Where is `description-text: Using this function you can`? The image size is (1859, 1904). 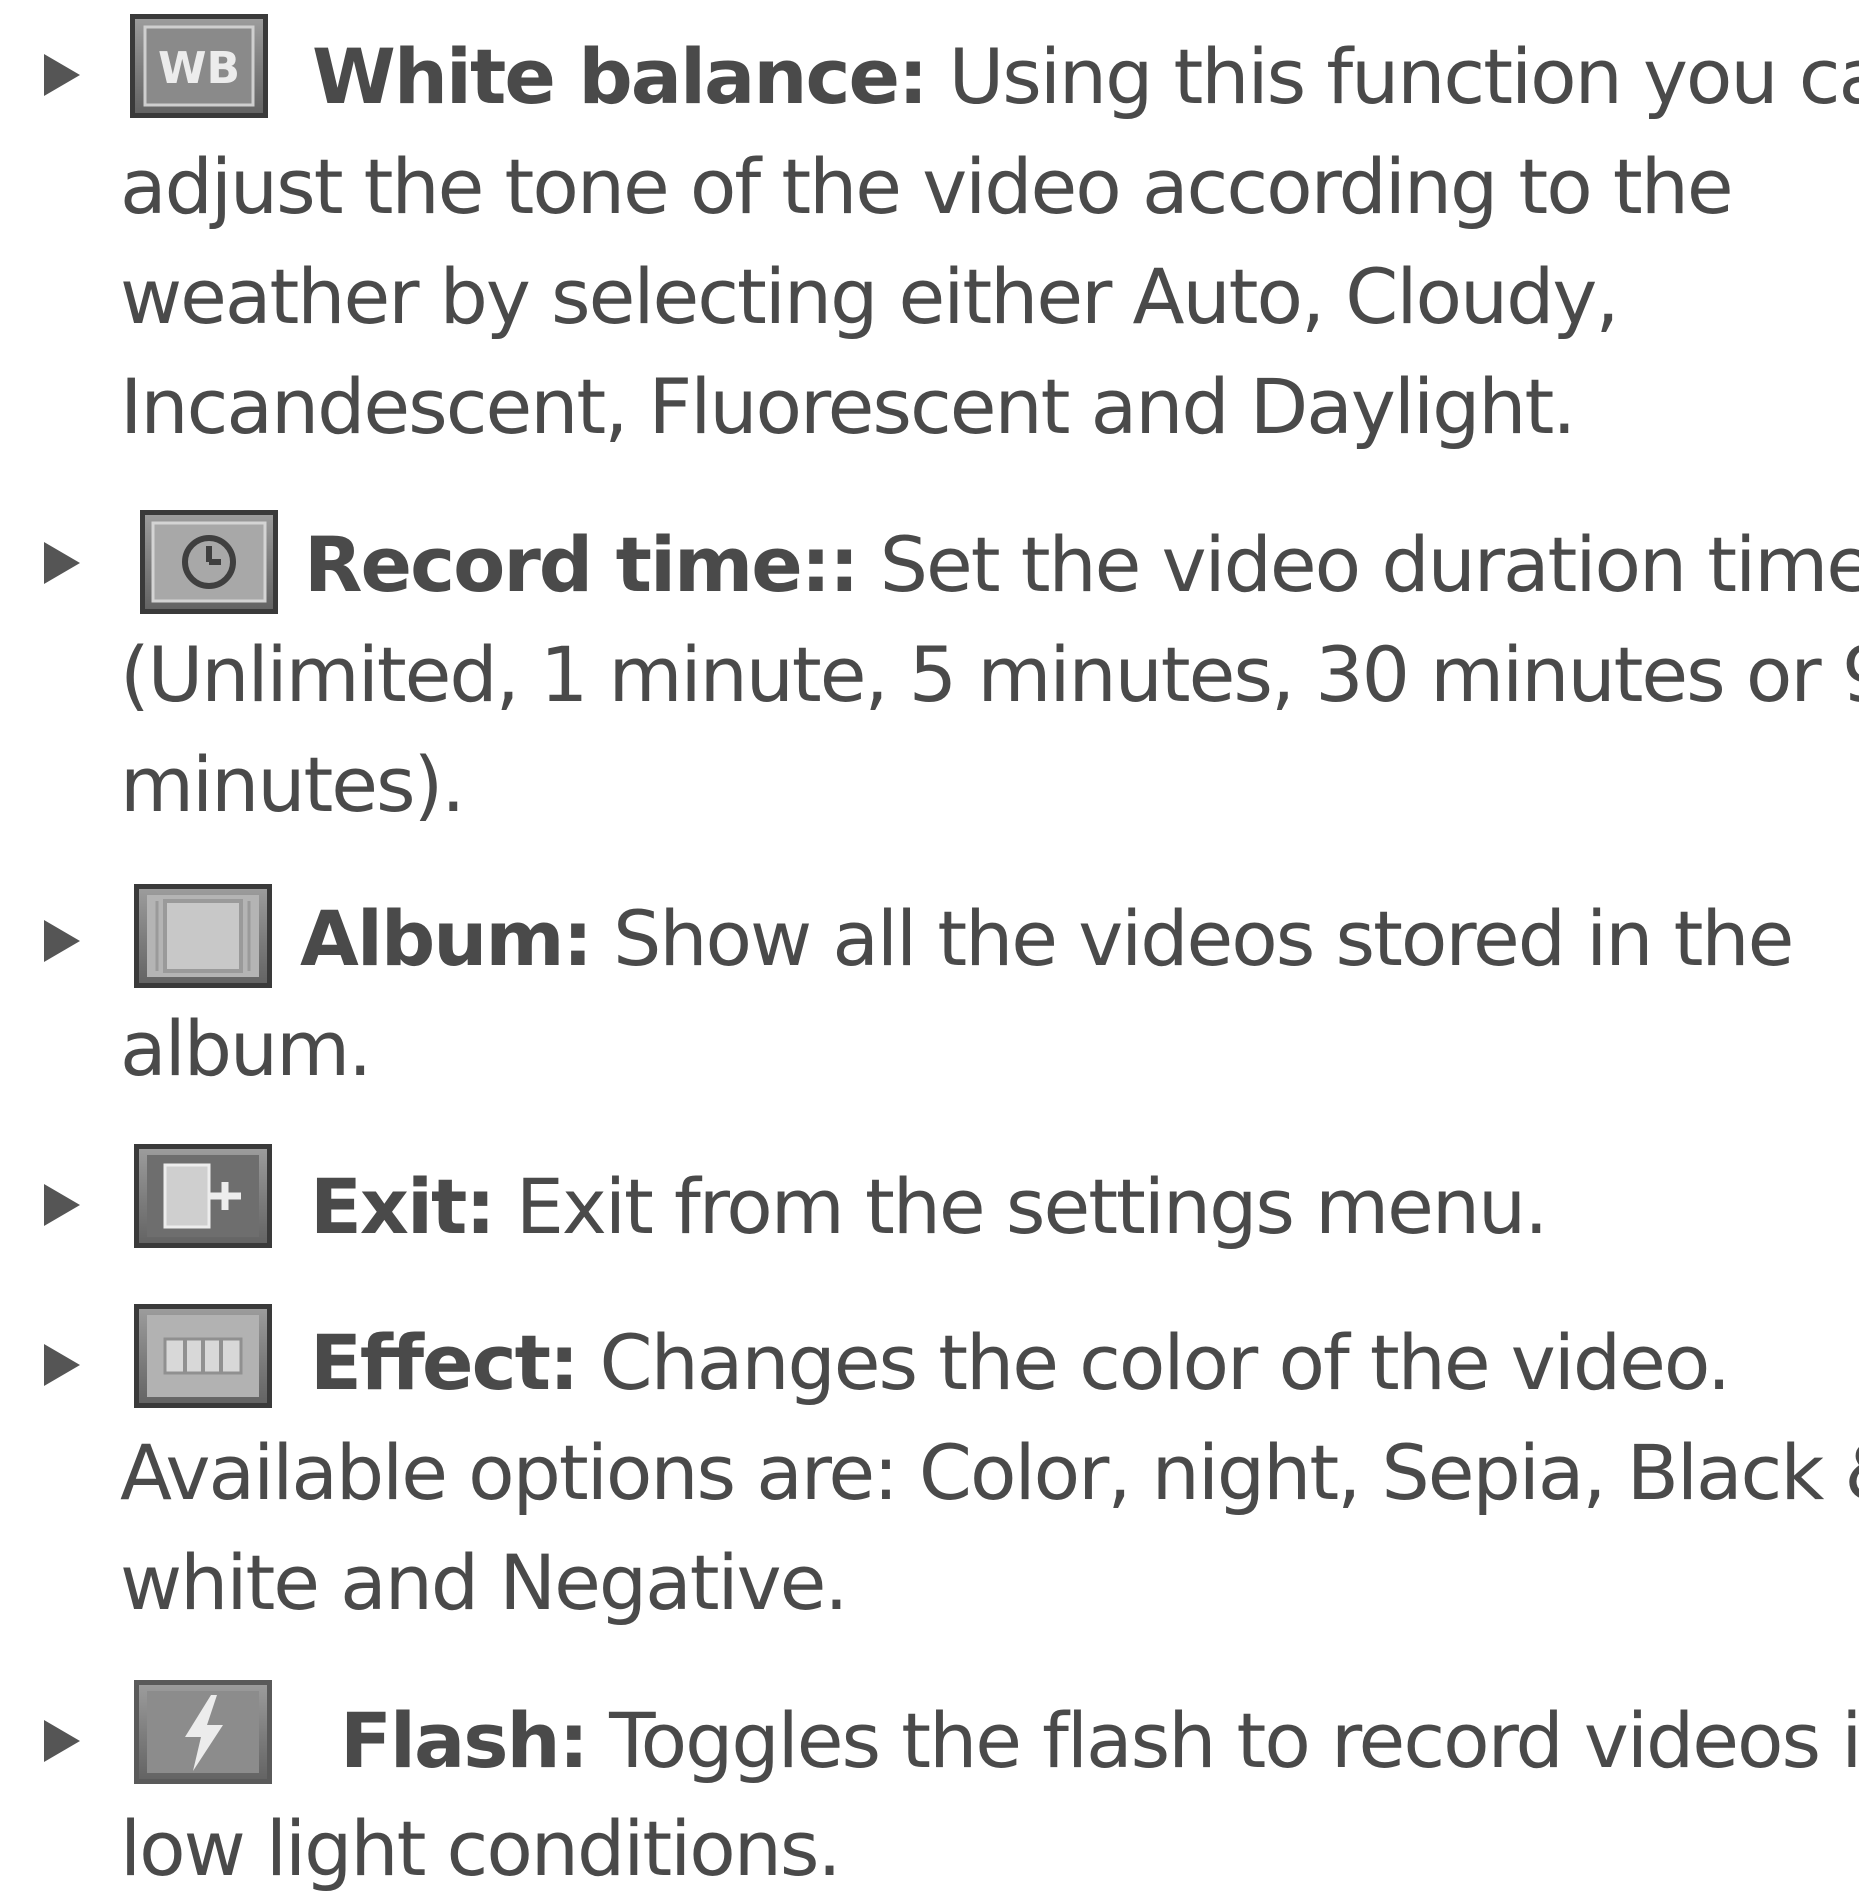
description-text: Using this function you can is located at coordinates (1392, 76).